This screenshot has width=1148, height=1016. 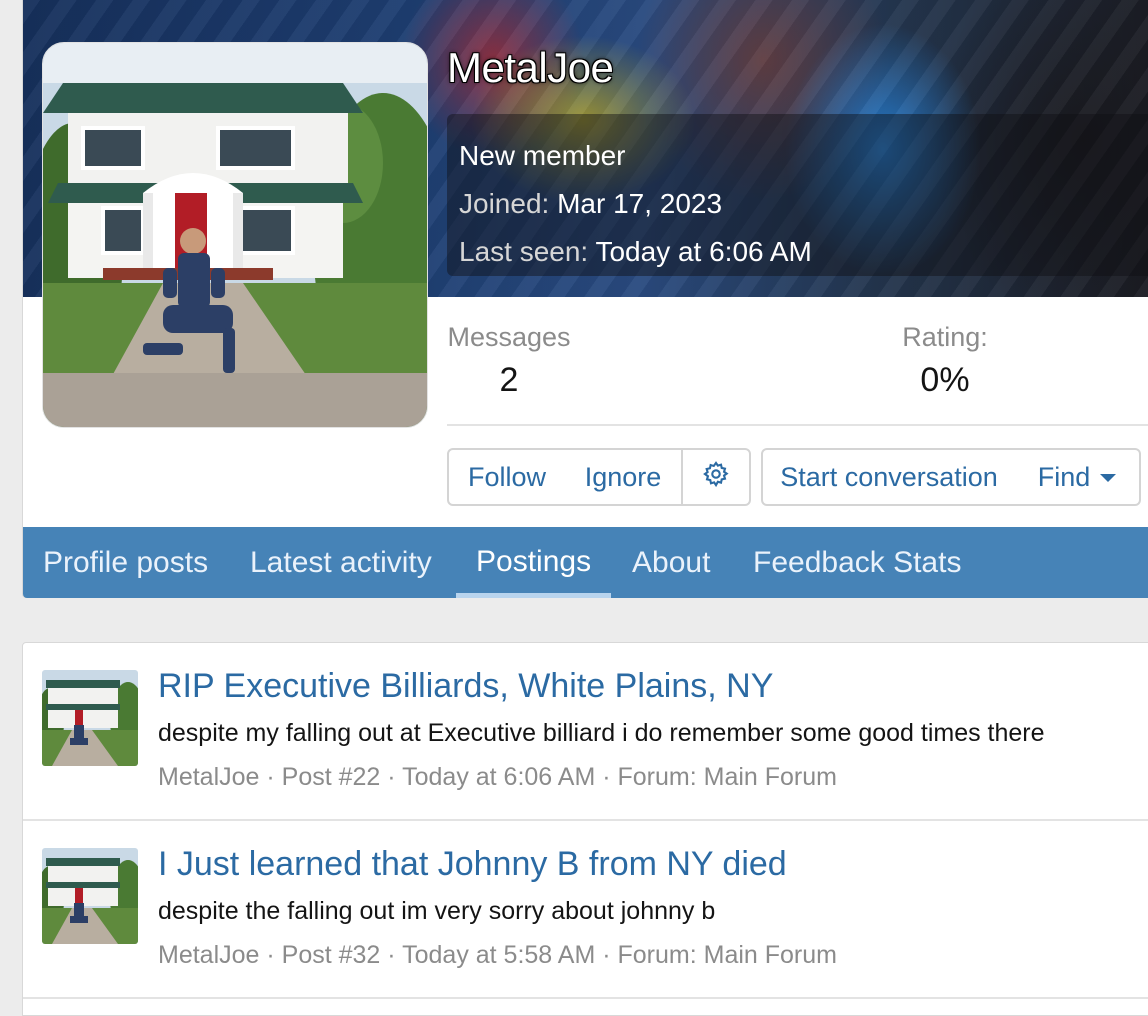 I want to click on stat-messages: Messages 2, so click(x=509, y=361).